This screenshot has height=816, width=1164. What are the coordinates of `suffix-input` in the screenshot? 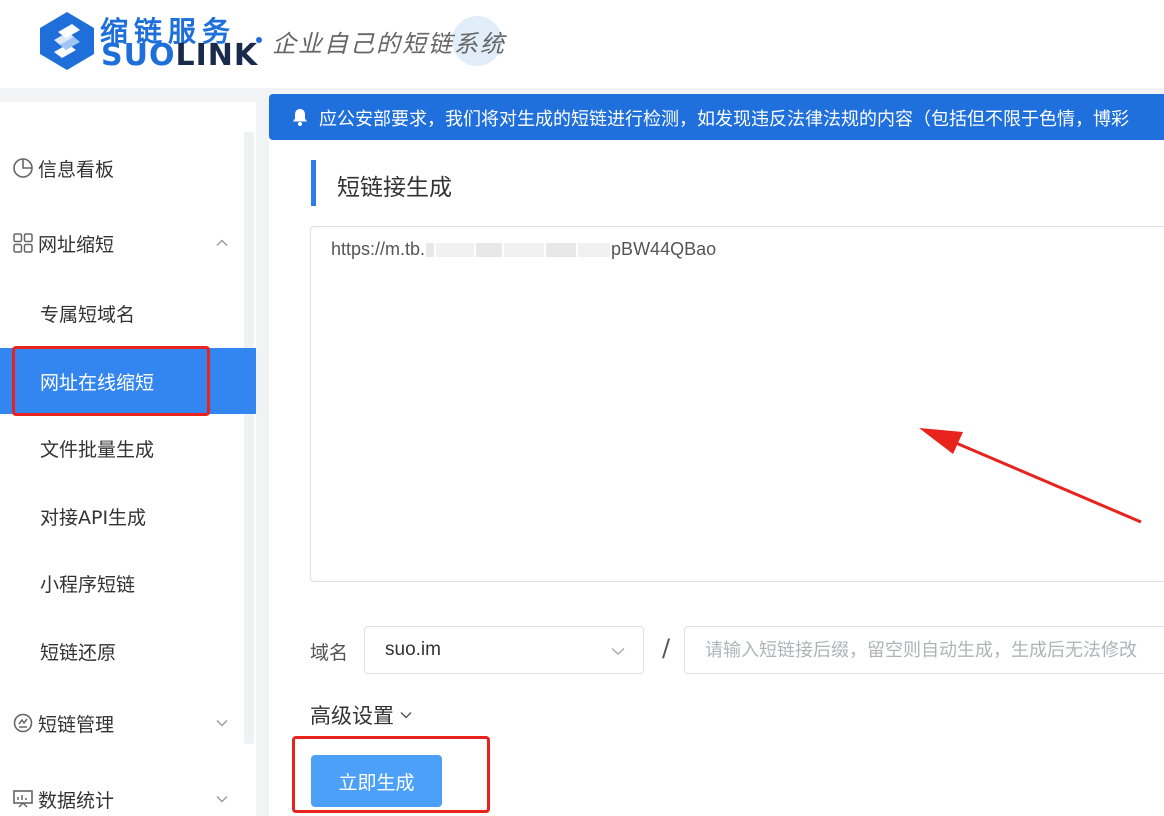 It's located at (924, 650).